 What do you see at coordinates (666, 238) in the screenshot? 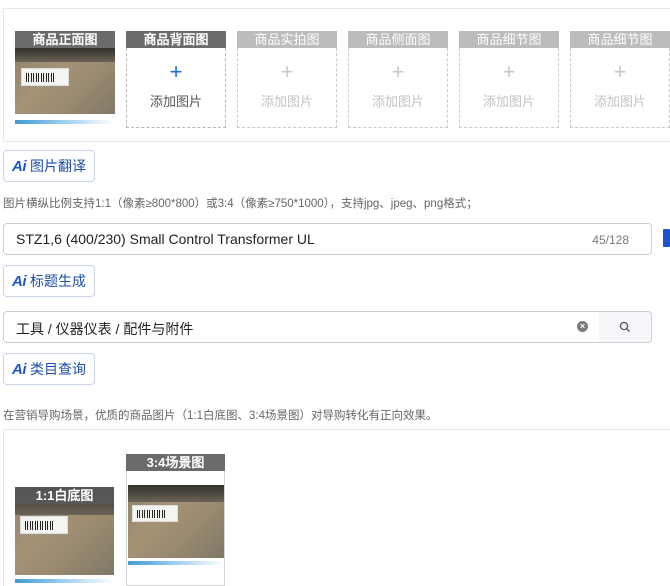
I see `edit-icon` at bounding box center [666, 238].